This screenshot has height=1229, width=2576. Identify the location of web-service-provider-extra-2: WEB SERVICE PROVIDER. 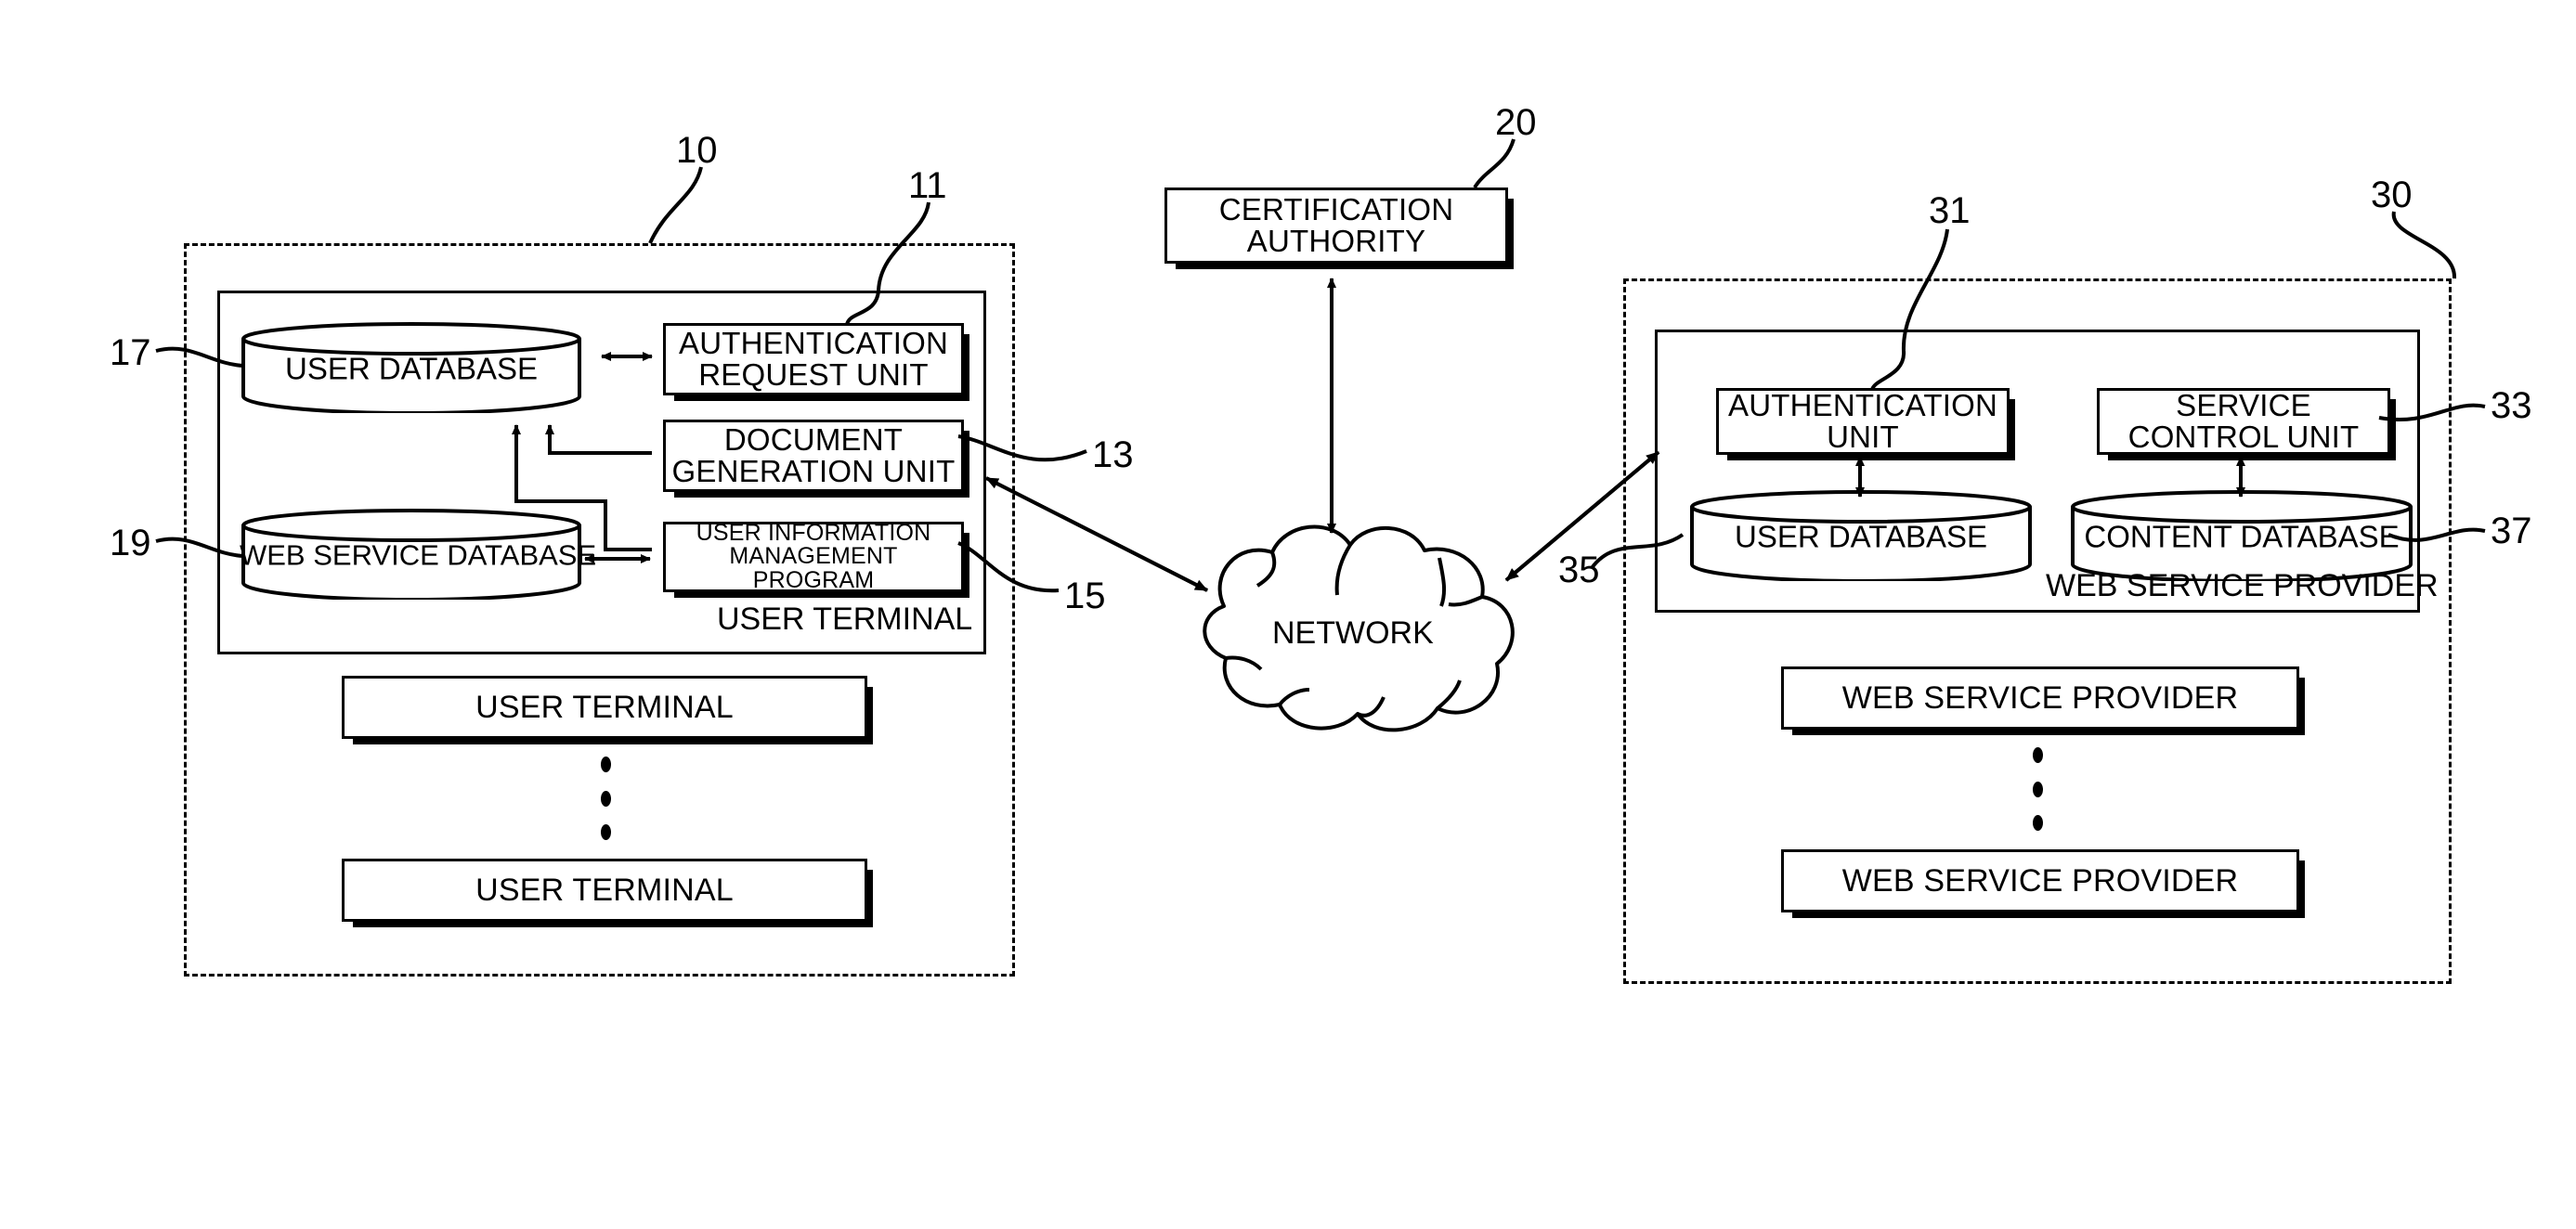
(2043, 883).